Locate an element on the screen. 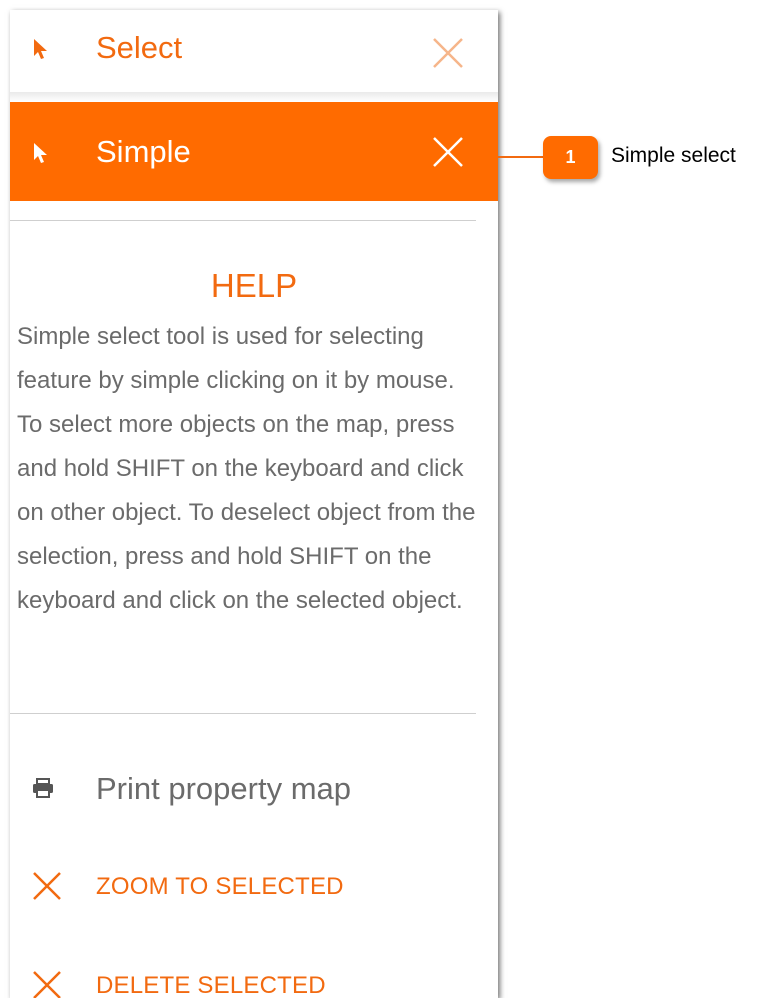 This screenshot has width=770, height=998. select-header-label: Select is located at coordinates (139, 47).